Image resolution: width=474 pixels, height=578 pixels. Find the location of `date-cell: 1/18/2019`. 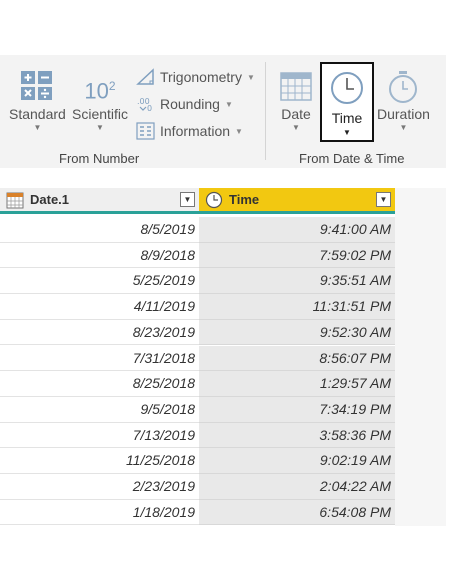

date-cell: 1/18/2019 is located at coordinates (99, 512).